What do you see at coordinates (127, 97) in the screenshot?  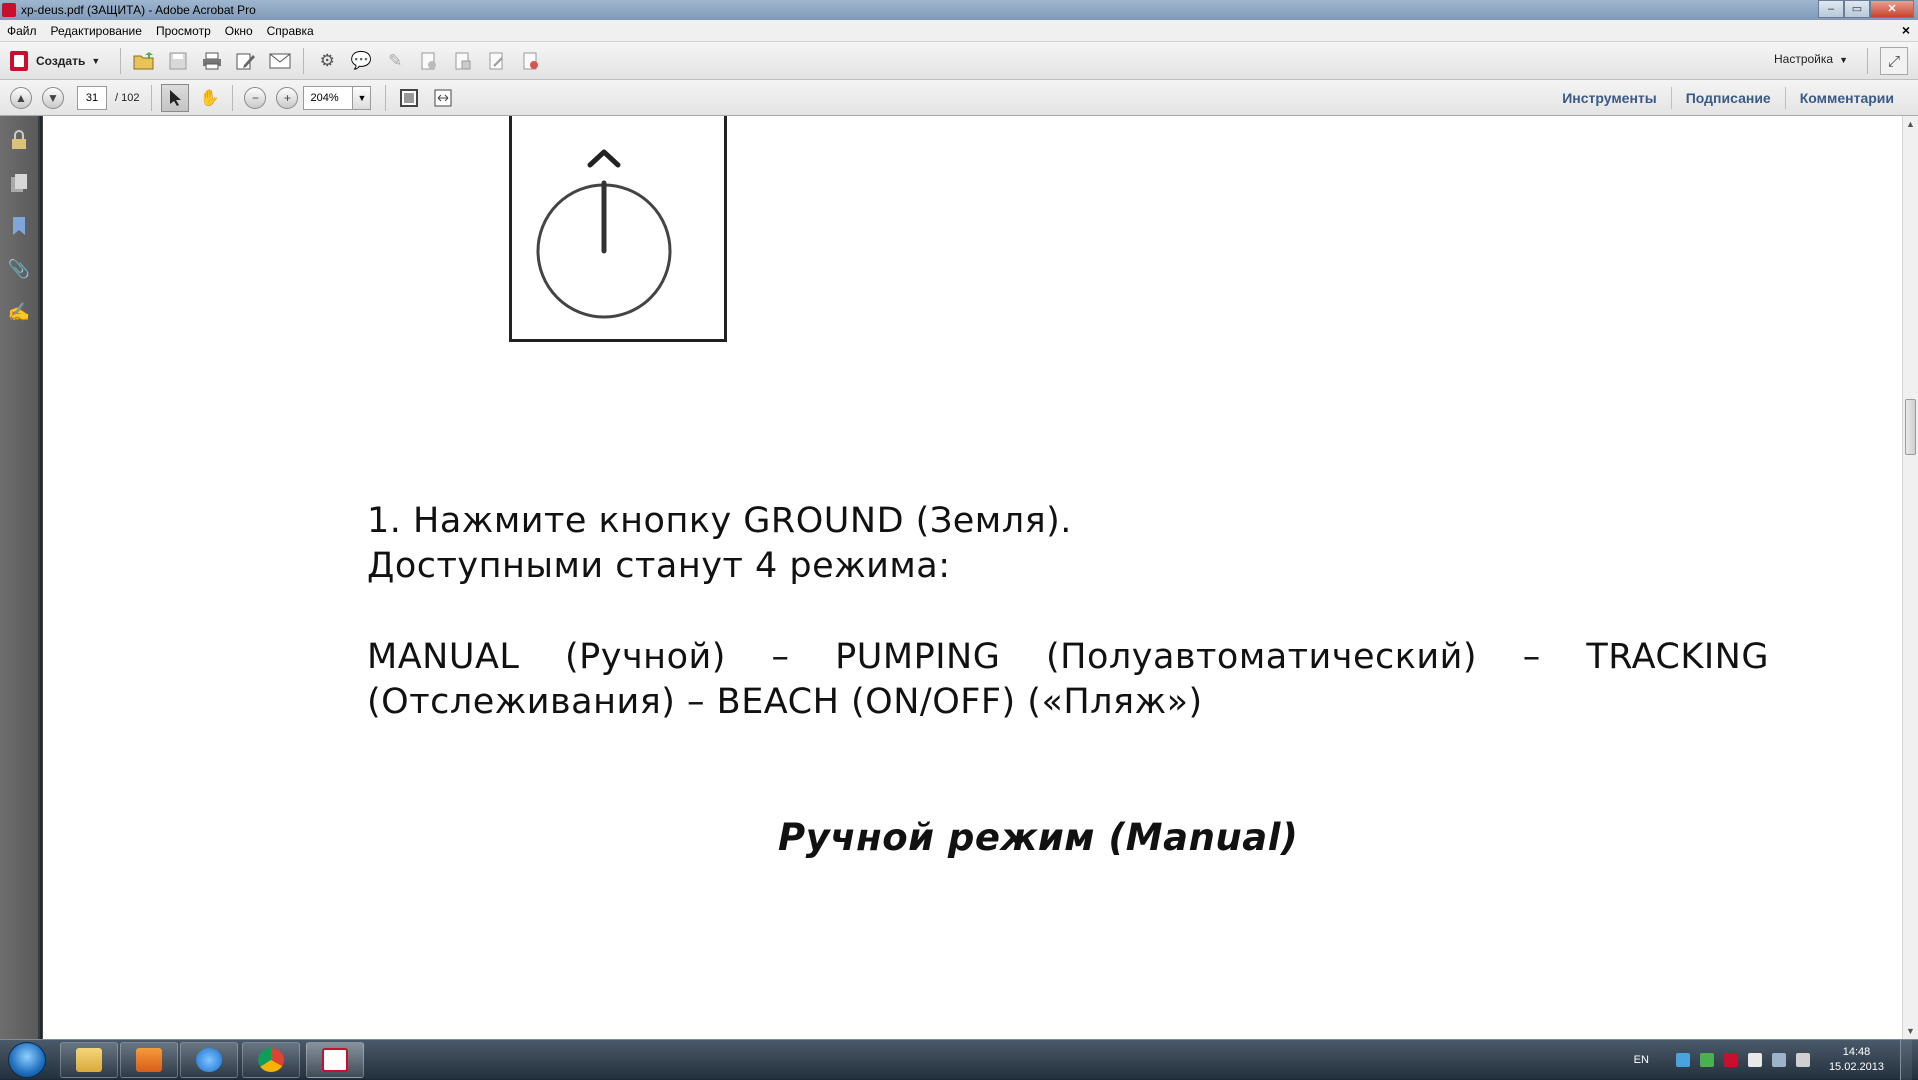 I see `page-total: / 102` at bounding box center [127, 97].